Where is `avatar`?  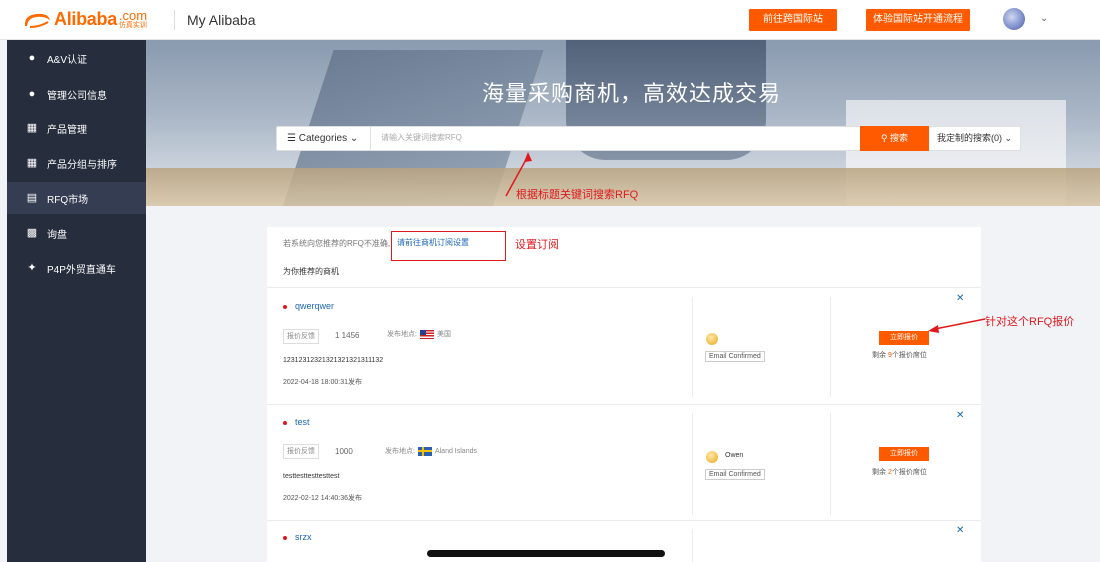 avatar is located at coordinates (1014, 19).